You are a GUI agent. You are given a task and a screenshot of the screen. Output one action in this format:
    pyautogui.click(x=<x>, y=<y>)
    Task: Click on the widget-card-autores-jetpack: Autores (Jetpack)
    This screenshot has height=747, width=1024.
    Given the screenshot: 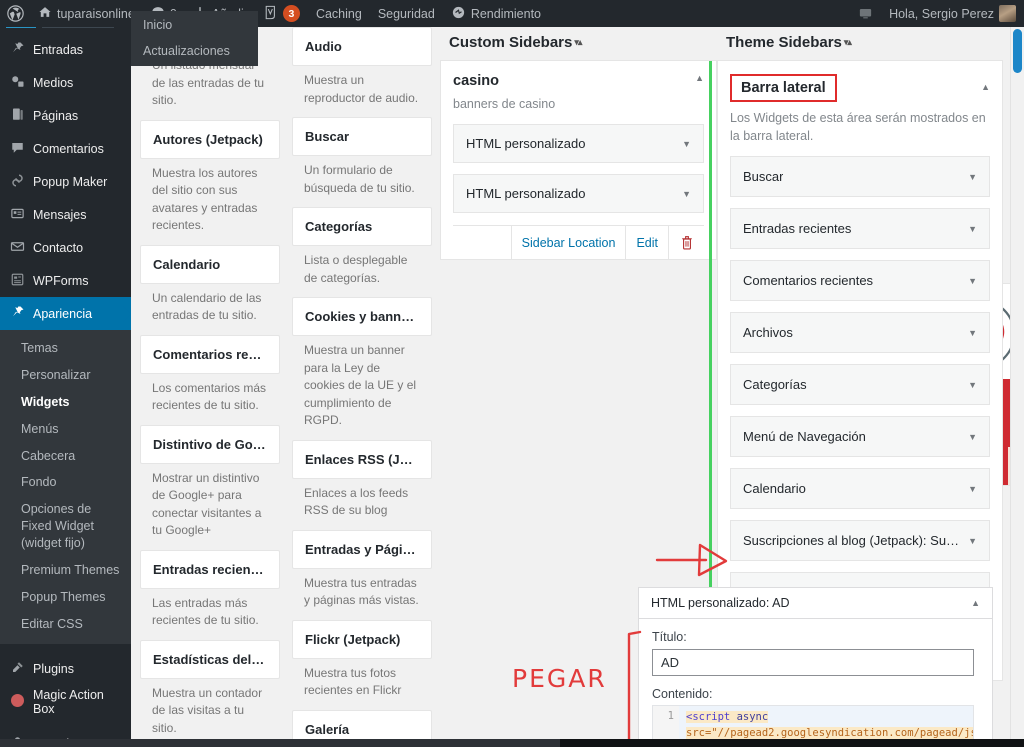 What is the action you would take?
    pyautogui.click(x=210, y=139)
    